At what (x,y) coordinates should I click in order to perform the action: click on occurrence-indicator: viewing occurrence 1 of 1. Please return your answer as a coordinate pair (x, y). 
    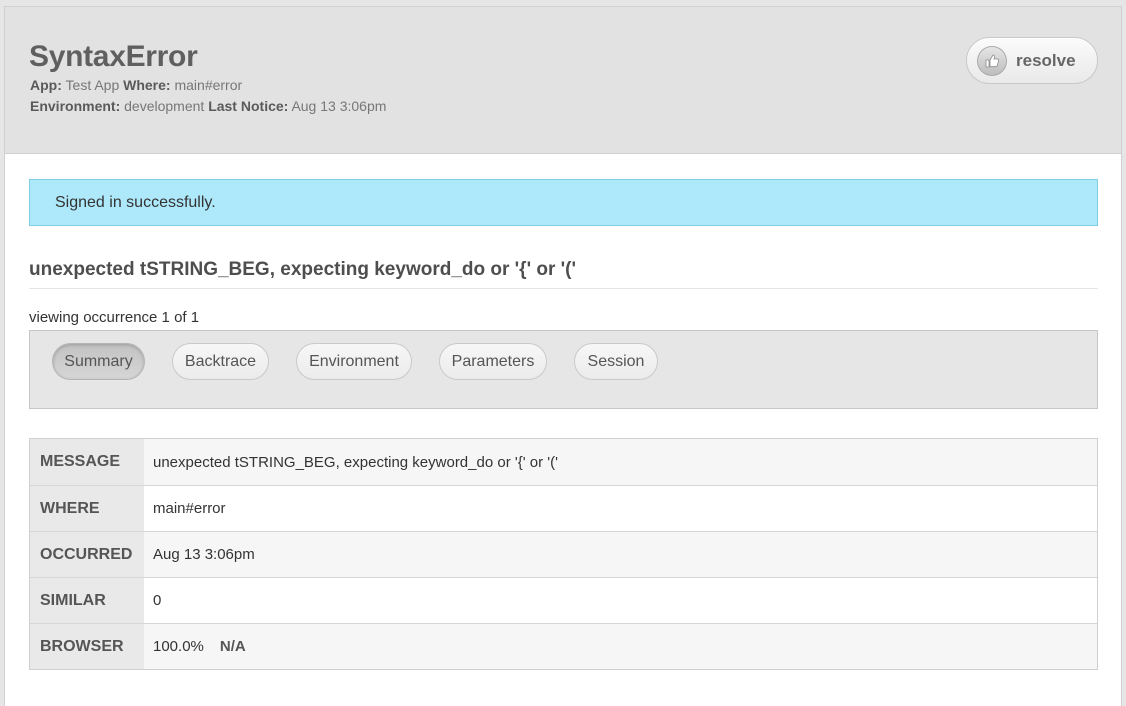
    Looking at the image, I should click on (114, 317).